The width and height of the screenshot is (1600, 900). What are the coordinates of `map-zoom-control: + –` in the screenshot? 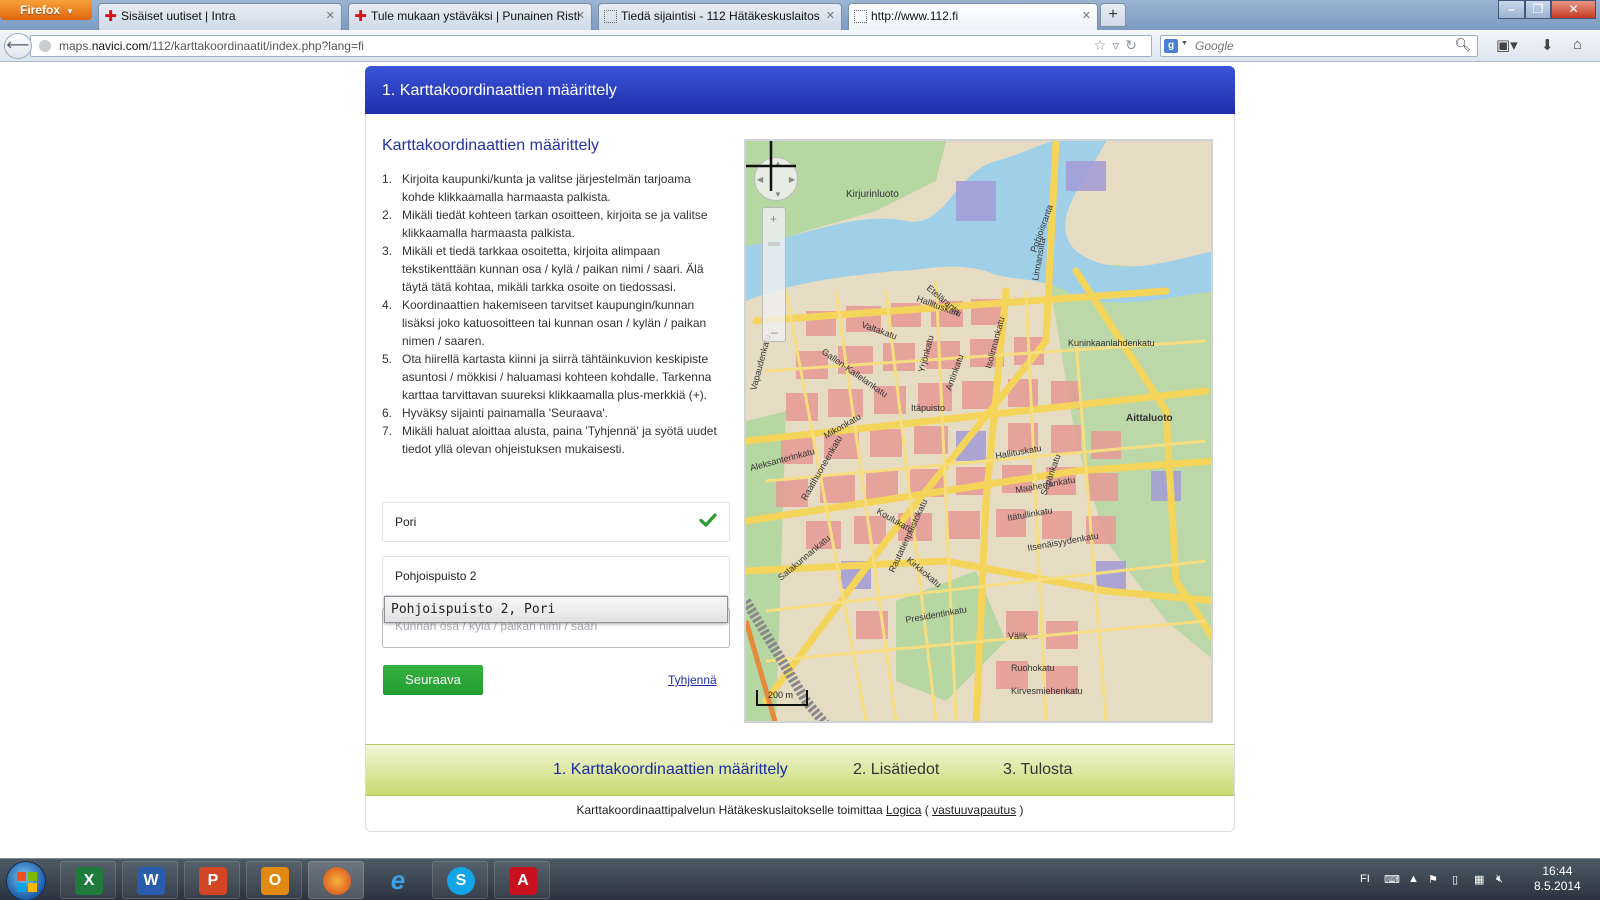 It's located at (774, 274).